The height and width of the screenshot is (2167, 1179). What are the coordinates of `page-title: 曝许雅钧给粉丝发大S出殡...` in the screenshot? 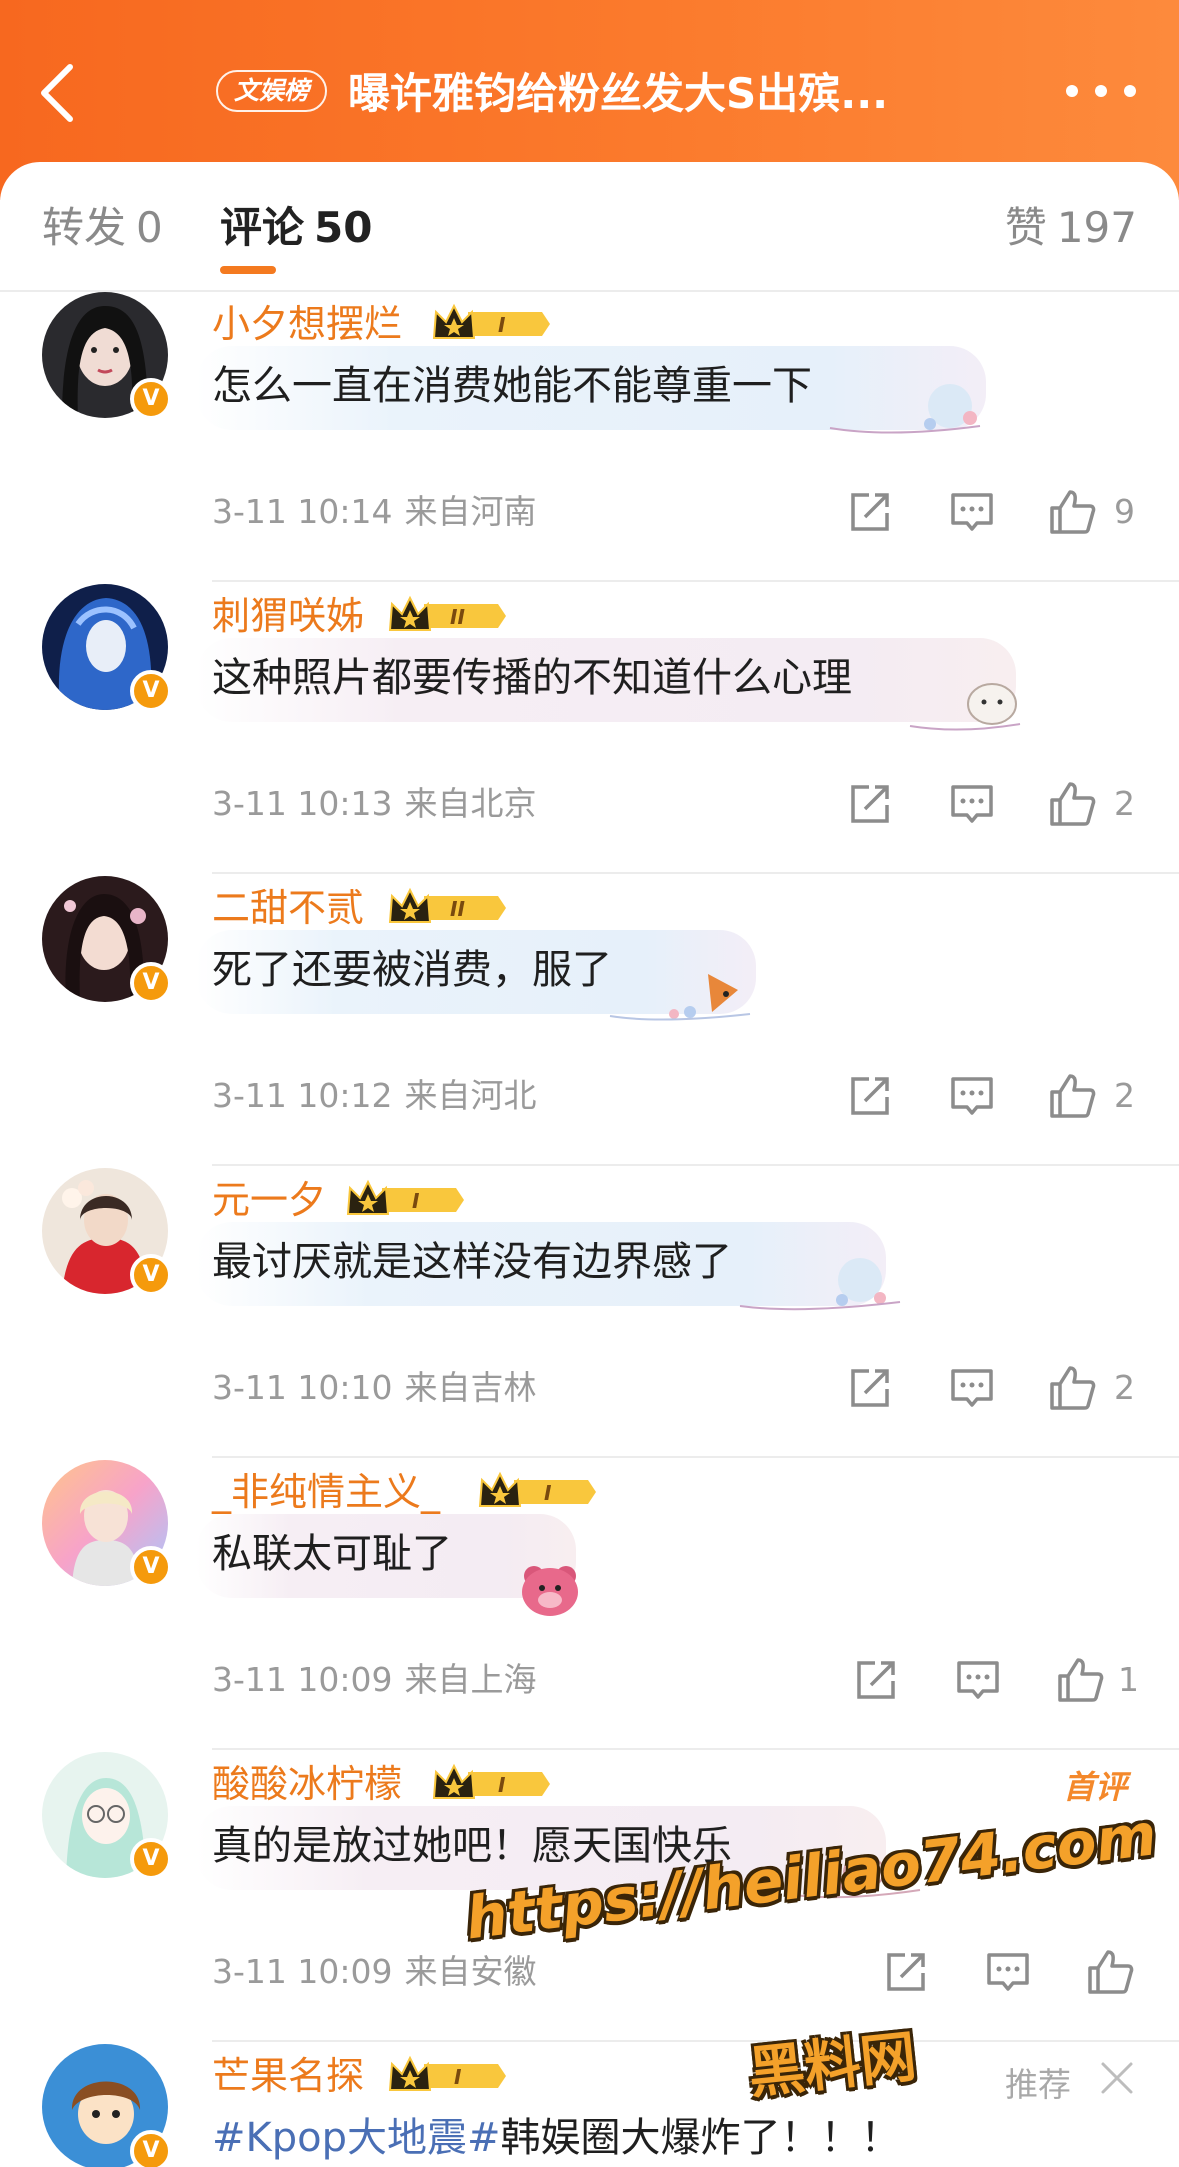 It's located at (618, 93).